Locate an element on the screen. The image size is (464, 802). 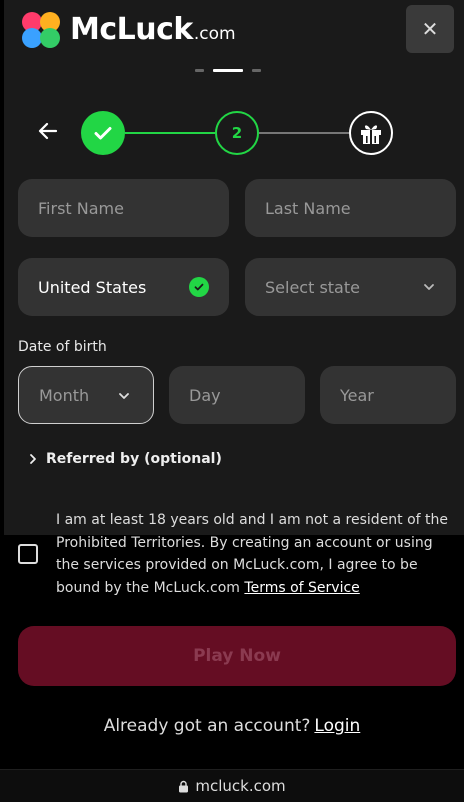
browser-url-bar: mcluck.com is located at coordinates (232, 785).